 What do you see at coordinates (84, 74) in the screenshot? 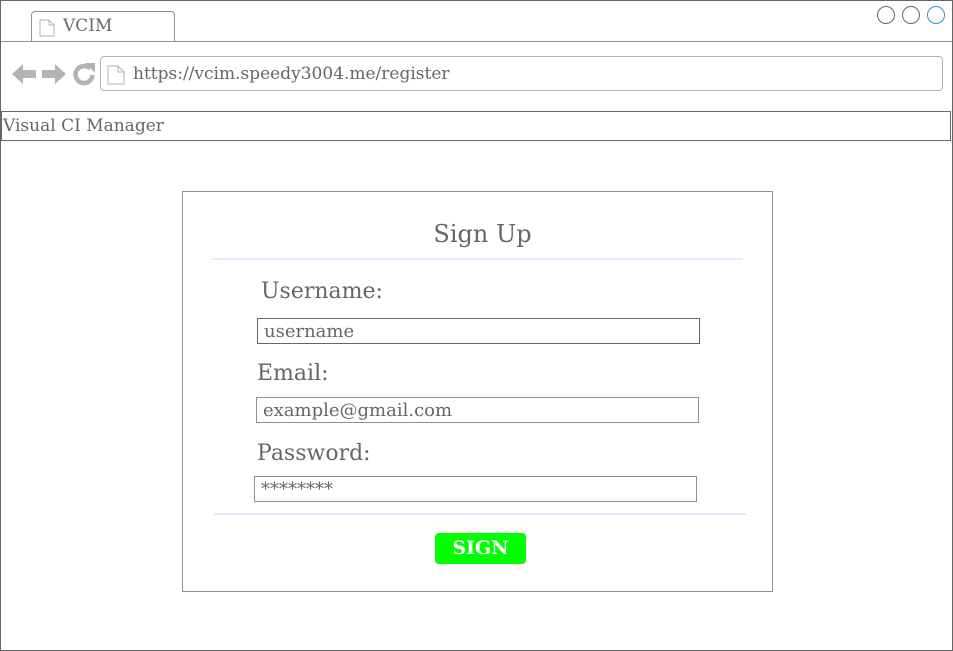
I see `reload-icon` at bounding box center [84, 74].